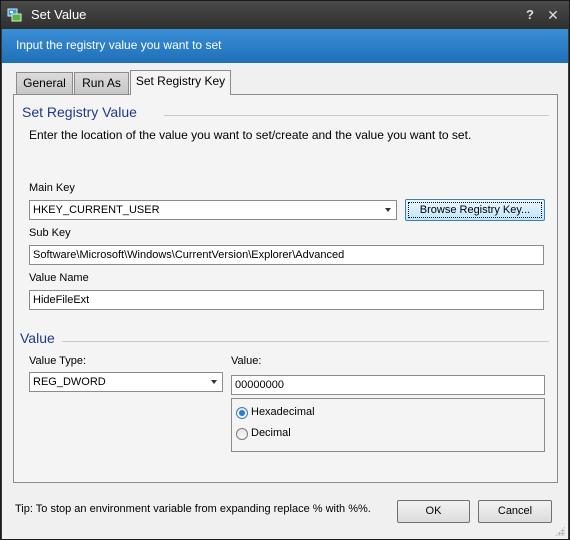 This screenshot has width=570, height=540. What do you see at coordinates (560, 531) in the screenshot?
I see `resize-grip-icon` at bounding box center [560, 531].